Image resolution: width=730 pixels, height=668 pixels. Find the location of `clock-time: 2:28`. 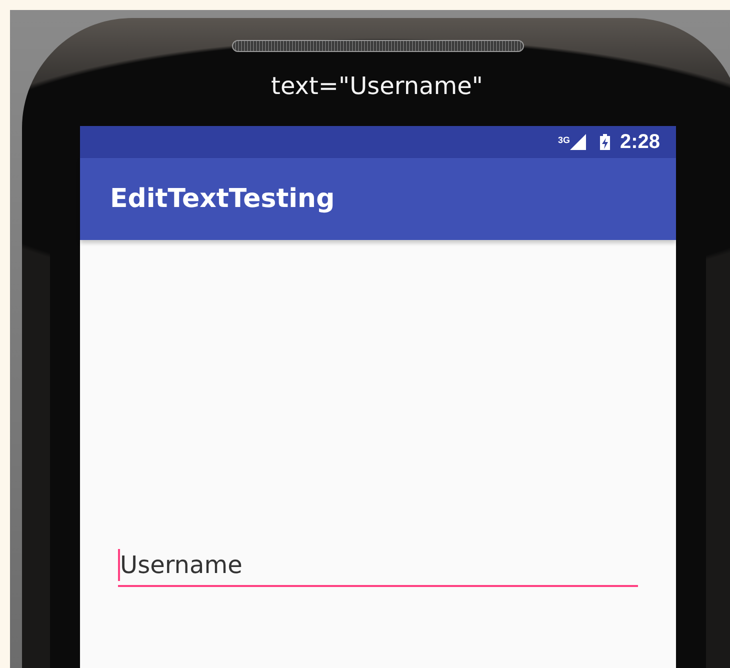

clock-time: 2:28 is located at coordinates (640, 142).